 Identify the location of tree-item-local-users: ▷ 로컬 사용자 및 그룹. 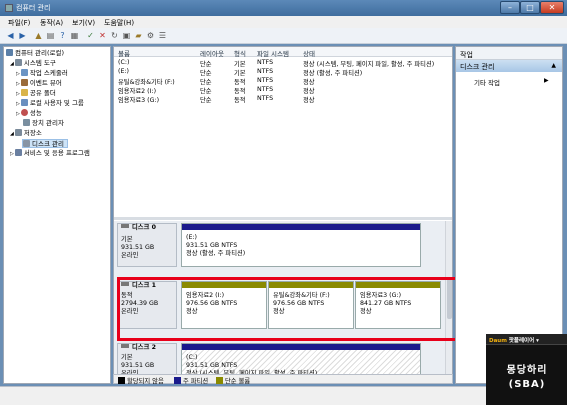
(50, 103).